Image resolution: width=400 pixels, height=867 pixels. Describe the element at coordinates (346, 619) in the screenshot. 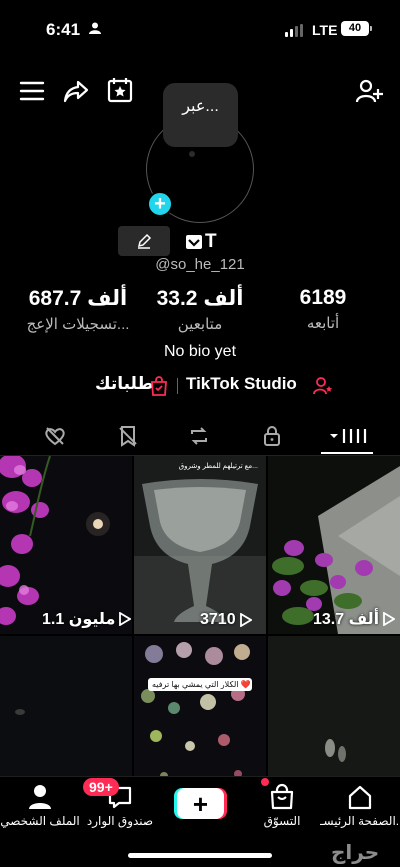

I see `view-count-text: 13.7 ألف` at that location.